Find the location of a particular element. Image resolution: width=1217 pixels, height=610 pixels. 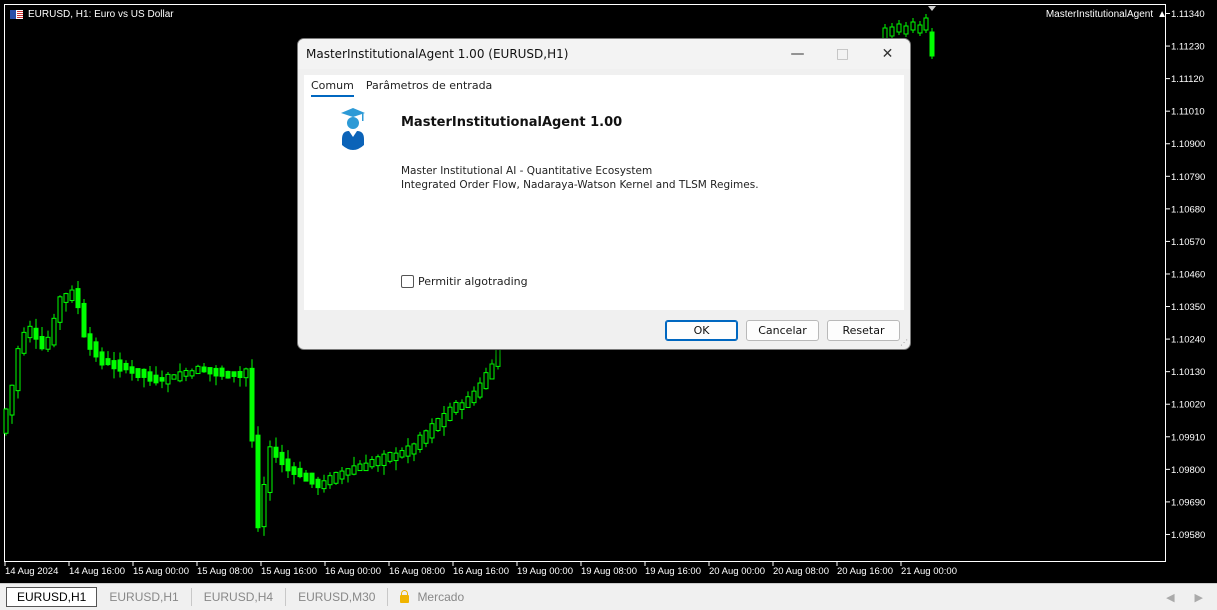

tab-comum: Comum is located at coordinates (332, 86).